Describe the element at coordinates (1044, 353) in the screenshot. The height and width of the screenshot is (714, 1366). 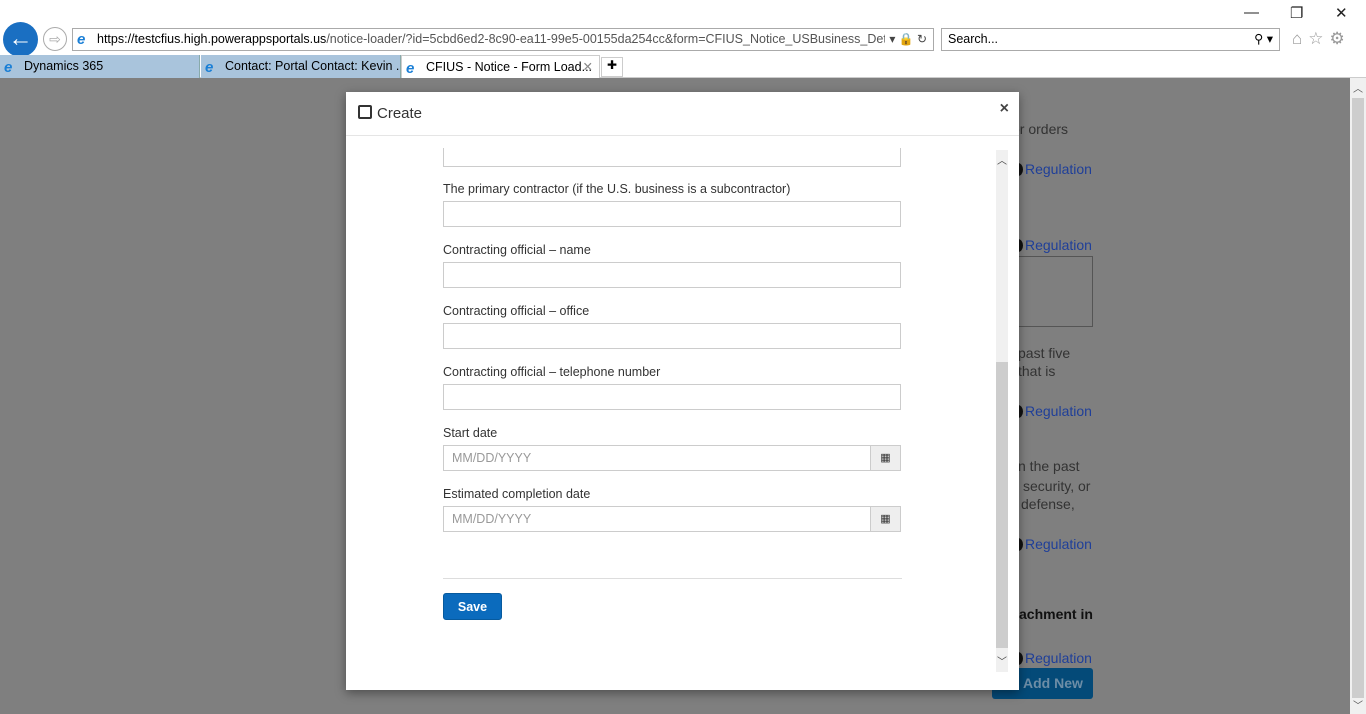
I see `bg-text: past five` at that location.